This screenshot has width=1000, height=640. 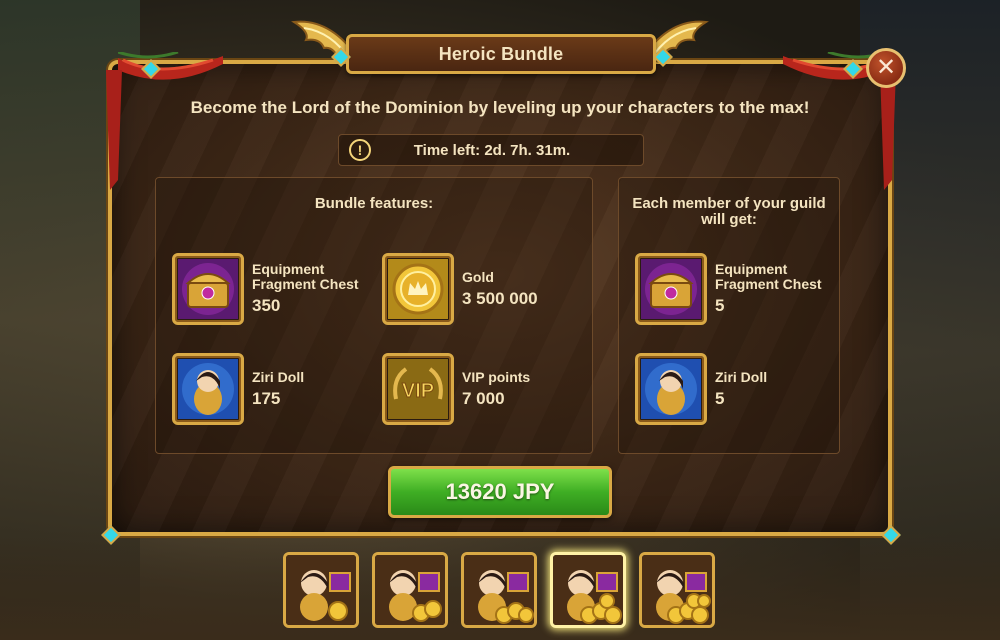 What do you see at coordinates (729, 211) in the screenshot?
I see `guild-rewards-title: Each member of your guild will get:` at bounding box center [729, 211].